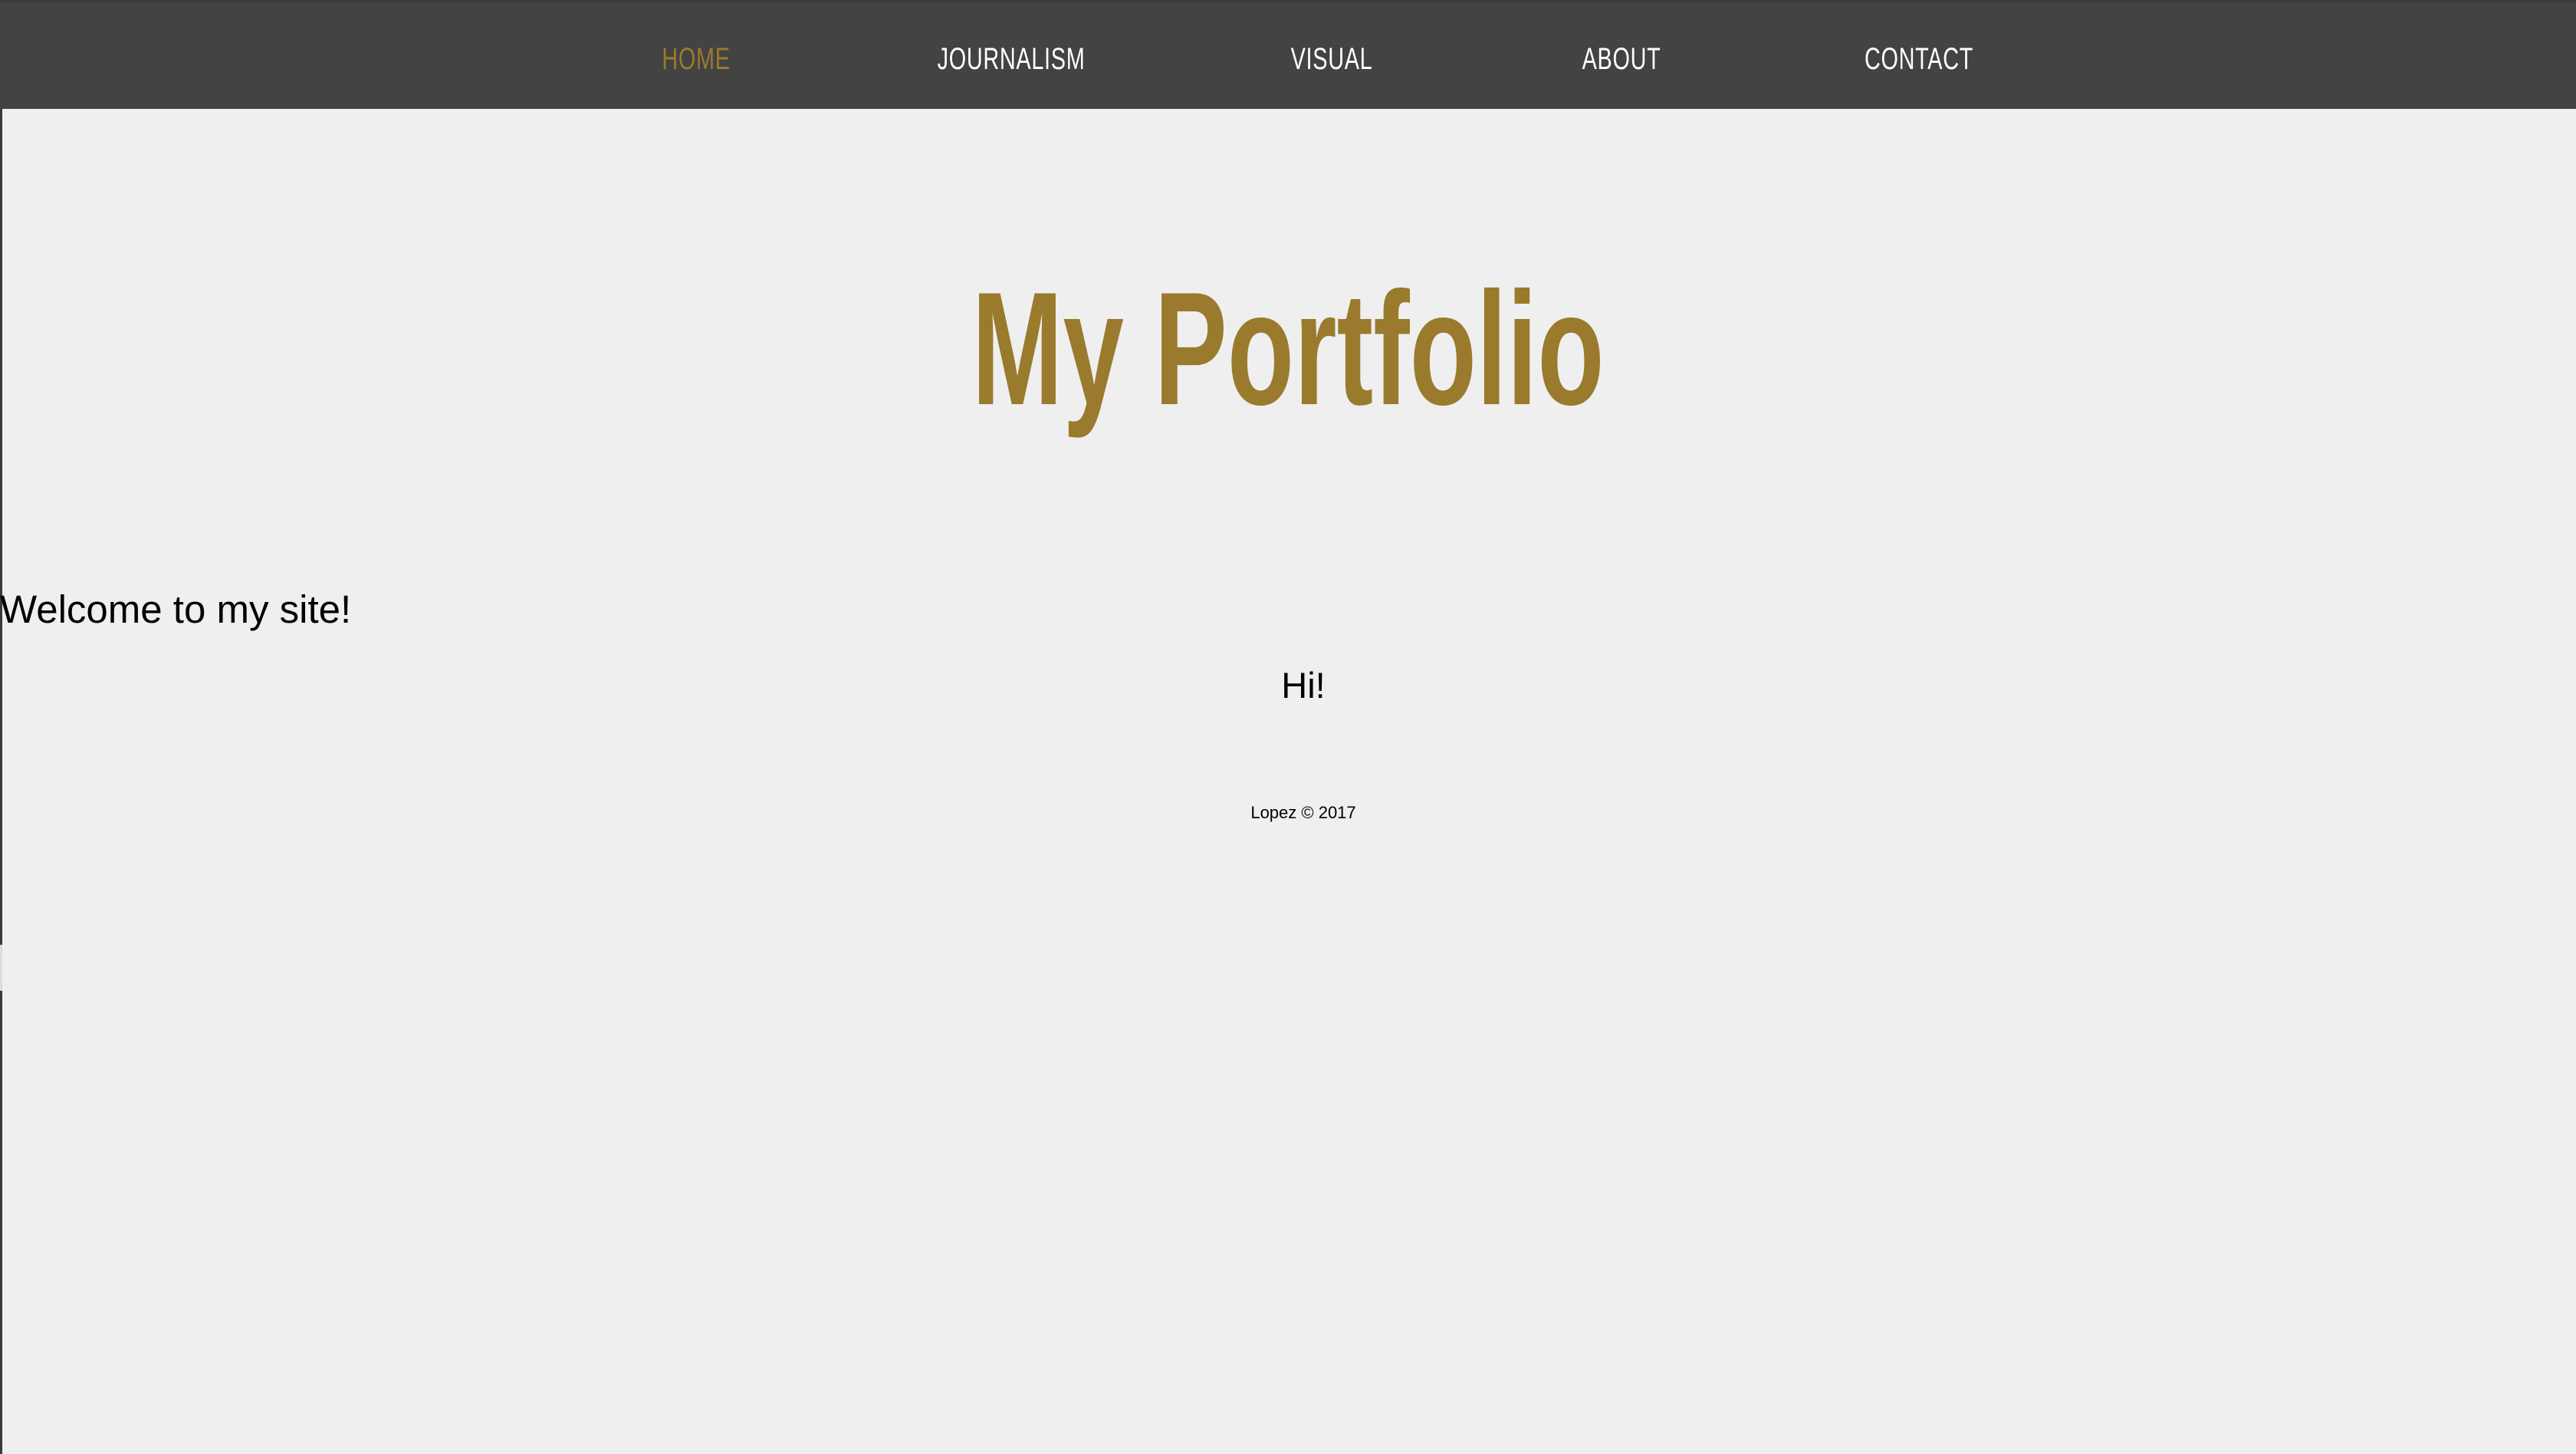 The image size is (2576, 1454). What do you see at coordinates (1, 968) in the screenshot?
I see `scroll-indicator` at bounding box center [1, 968].